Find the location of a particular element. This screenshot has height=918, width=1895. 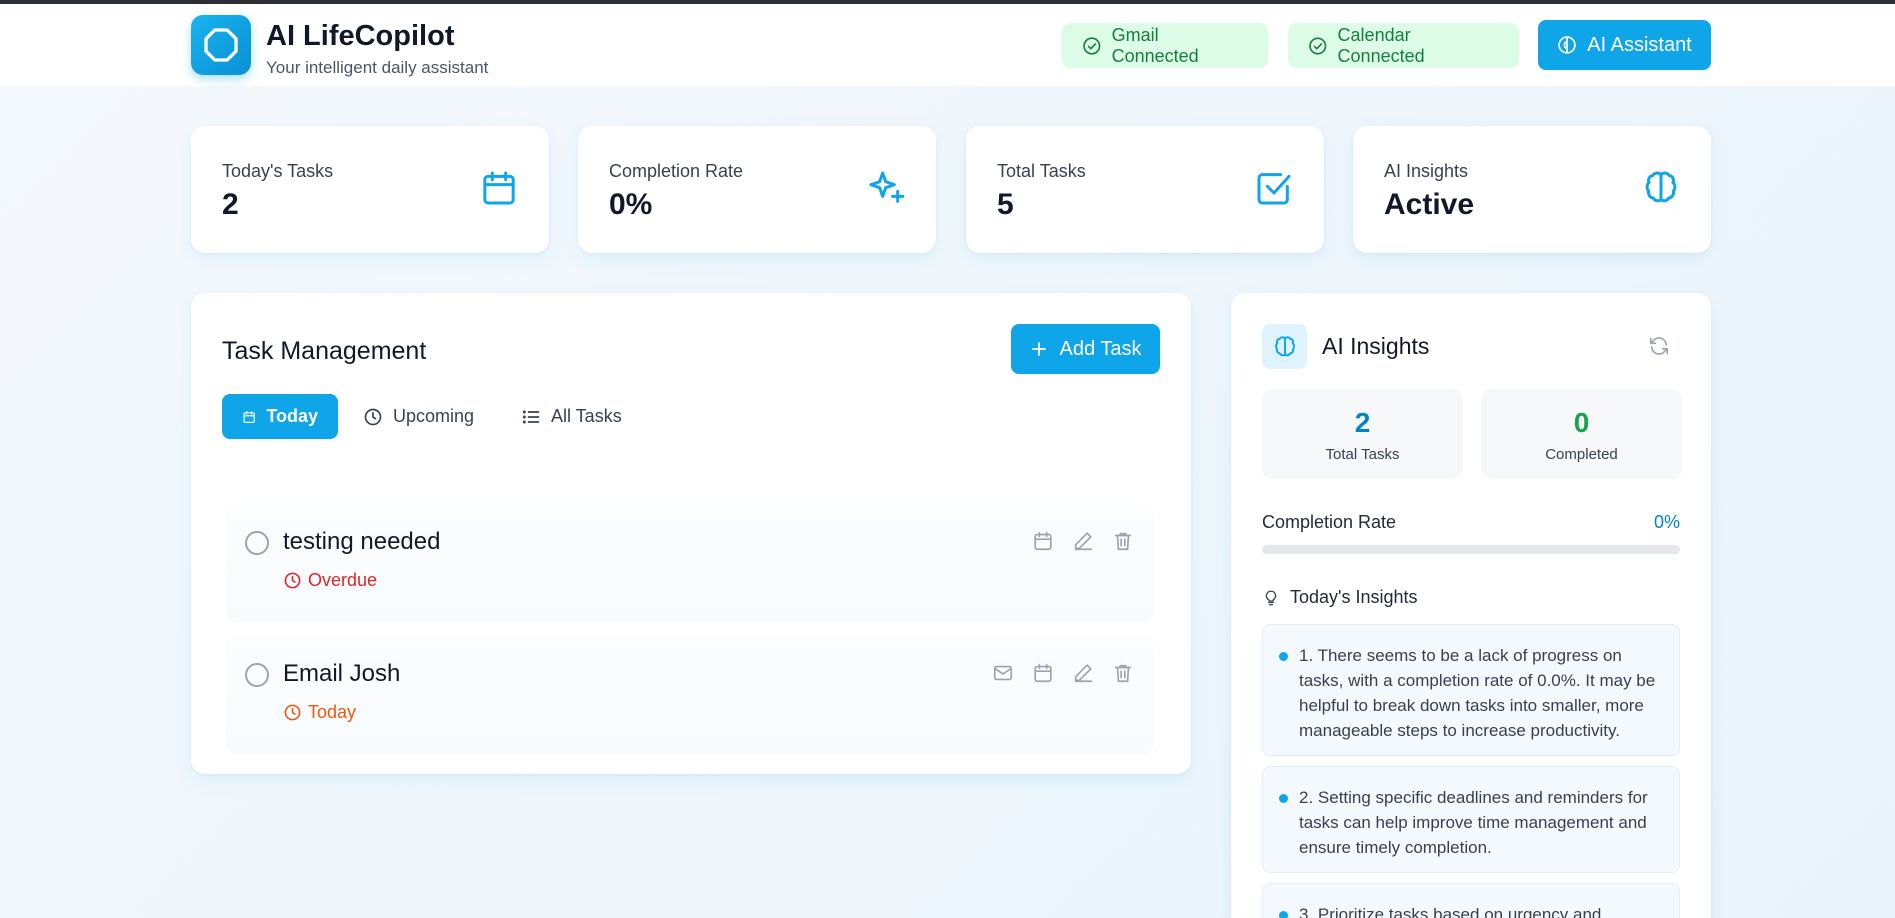

octagon-logo-icon is located at coordinates (221, 45).